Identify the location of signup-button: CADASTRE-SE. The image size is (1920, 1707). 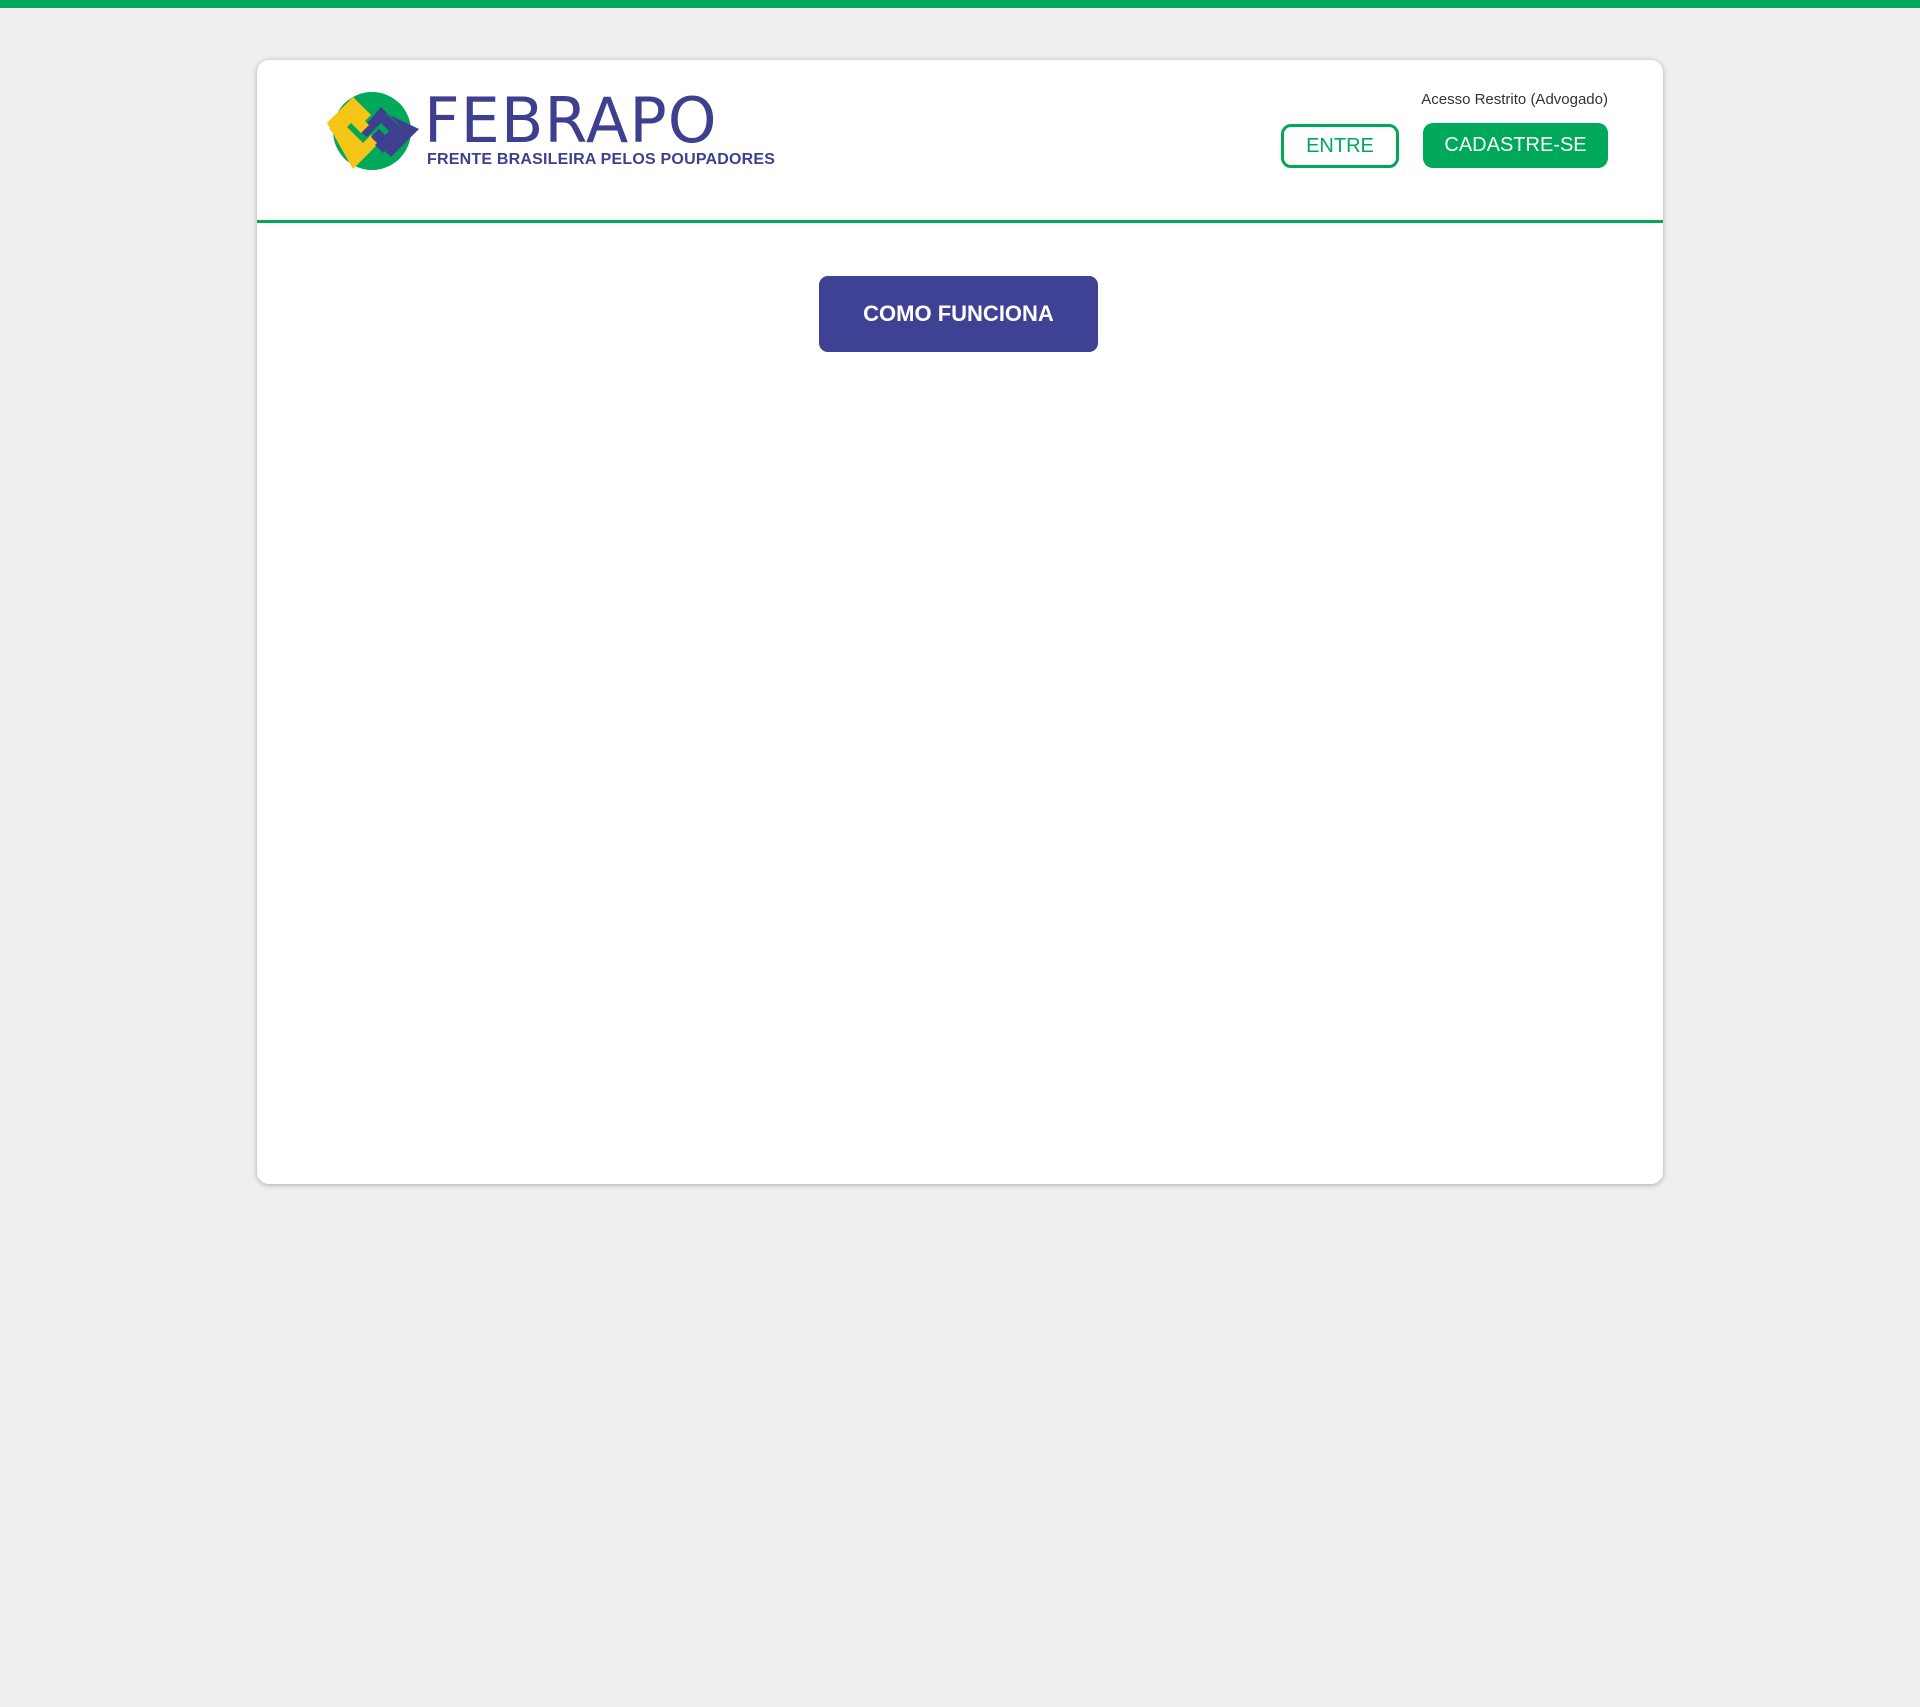
(1515, 145).